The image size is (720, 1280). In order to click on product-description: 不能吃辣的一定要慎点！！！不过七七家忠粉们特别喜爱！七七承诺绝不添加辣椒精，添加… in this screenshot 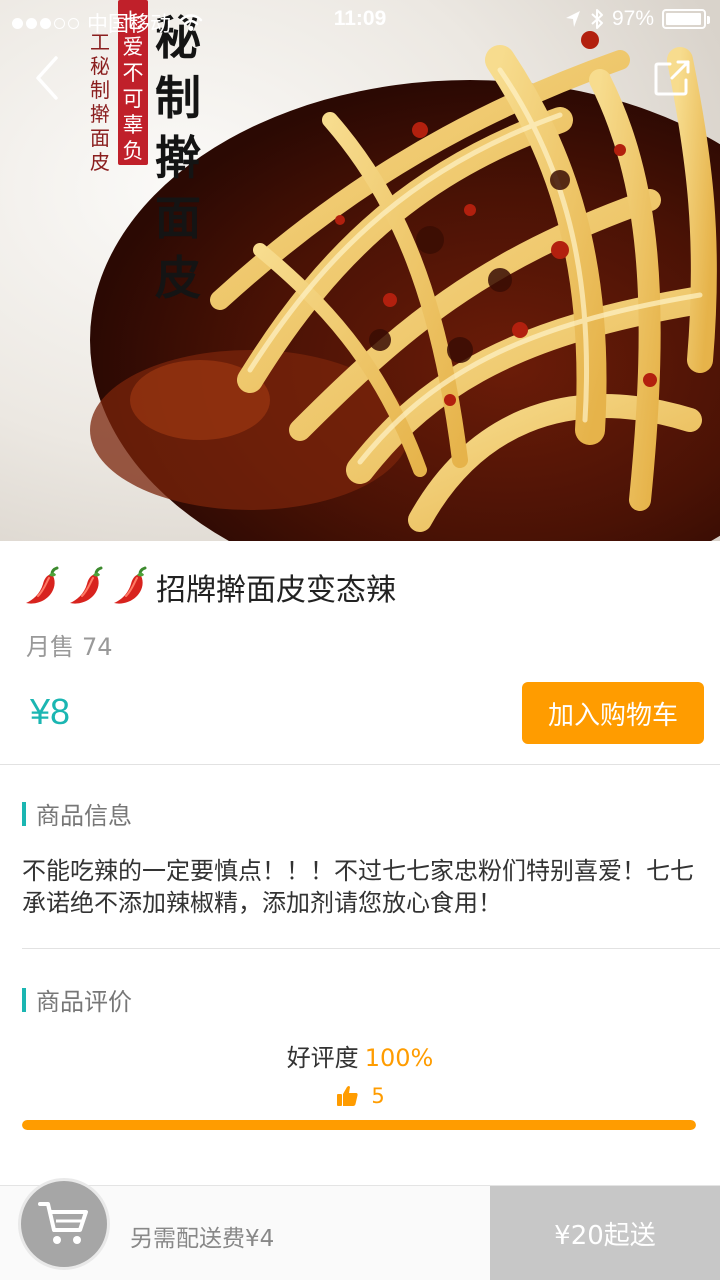, I will do `click(358, 887)`.